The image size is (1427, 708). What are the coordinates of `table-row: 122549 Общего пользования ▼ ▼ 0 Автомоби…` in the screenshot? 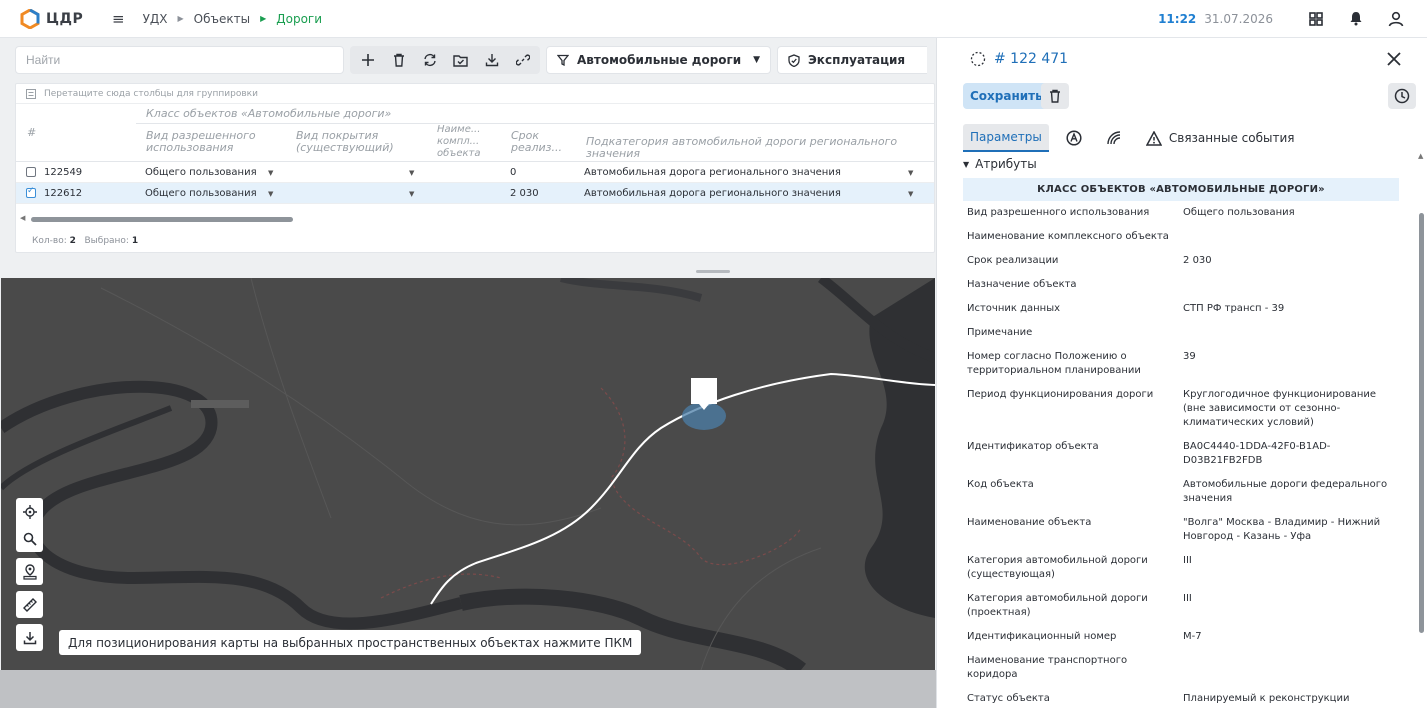 It's located at (475, 172).